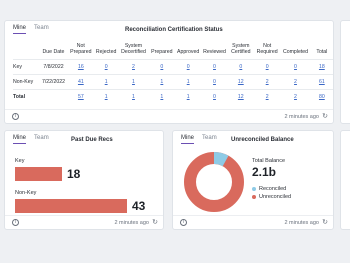 The image size is (350, 263). Describe the element at coordinates (20, 161) in the screenshot. I see `bar-label-key: Key` at that location.